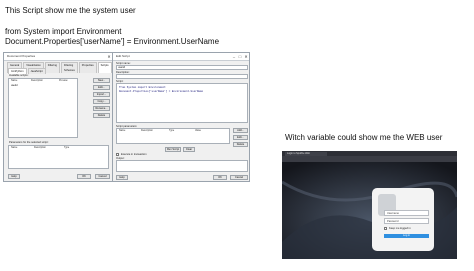 This screenshot has width=474, height=271. Describe the element at coordinates (101, 115) in the screenshot. I see `delete-script-button: Delete` at that location.